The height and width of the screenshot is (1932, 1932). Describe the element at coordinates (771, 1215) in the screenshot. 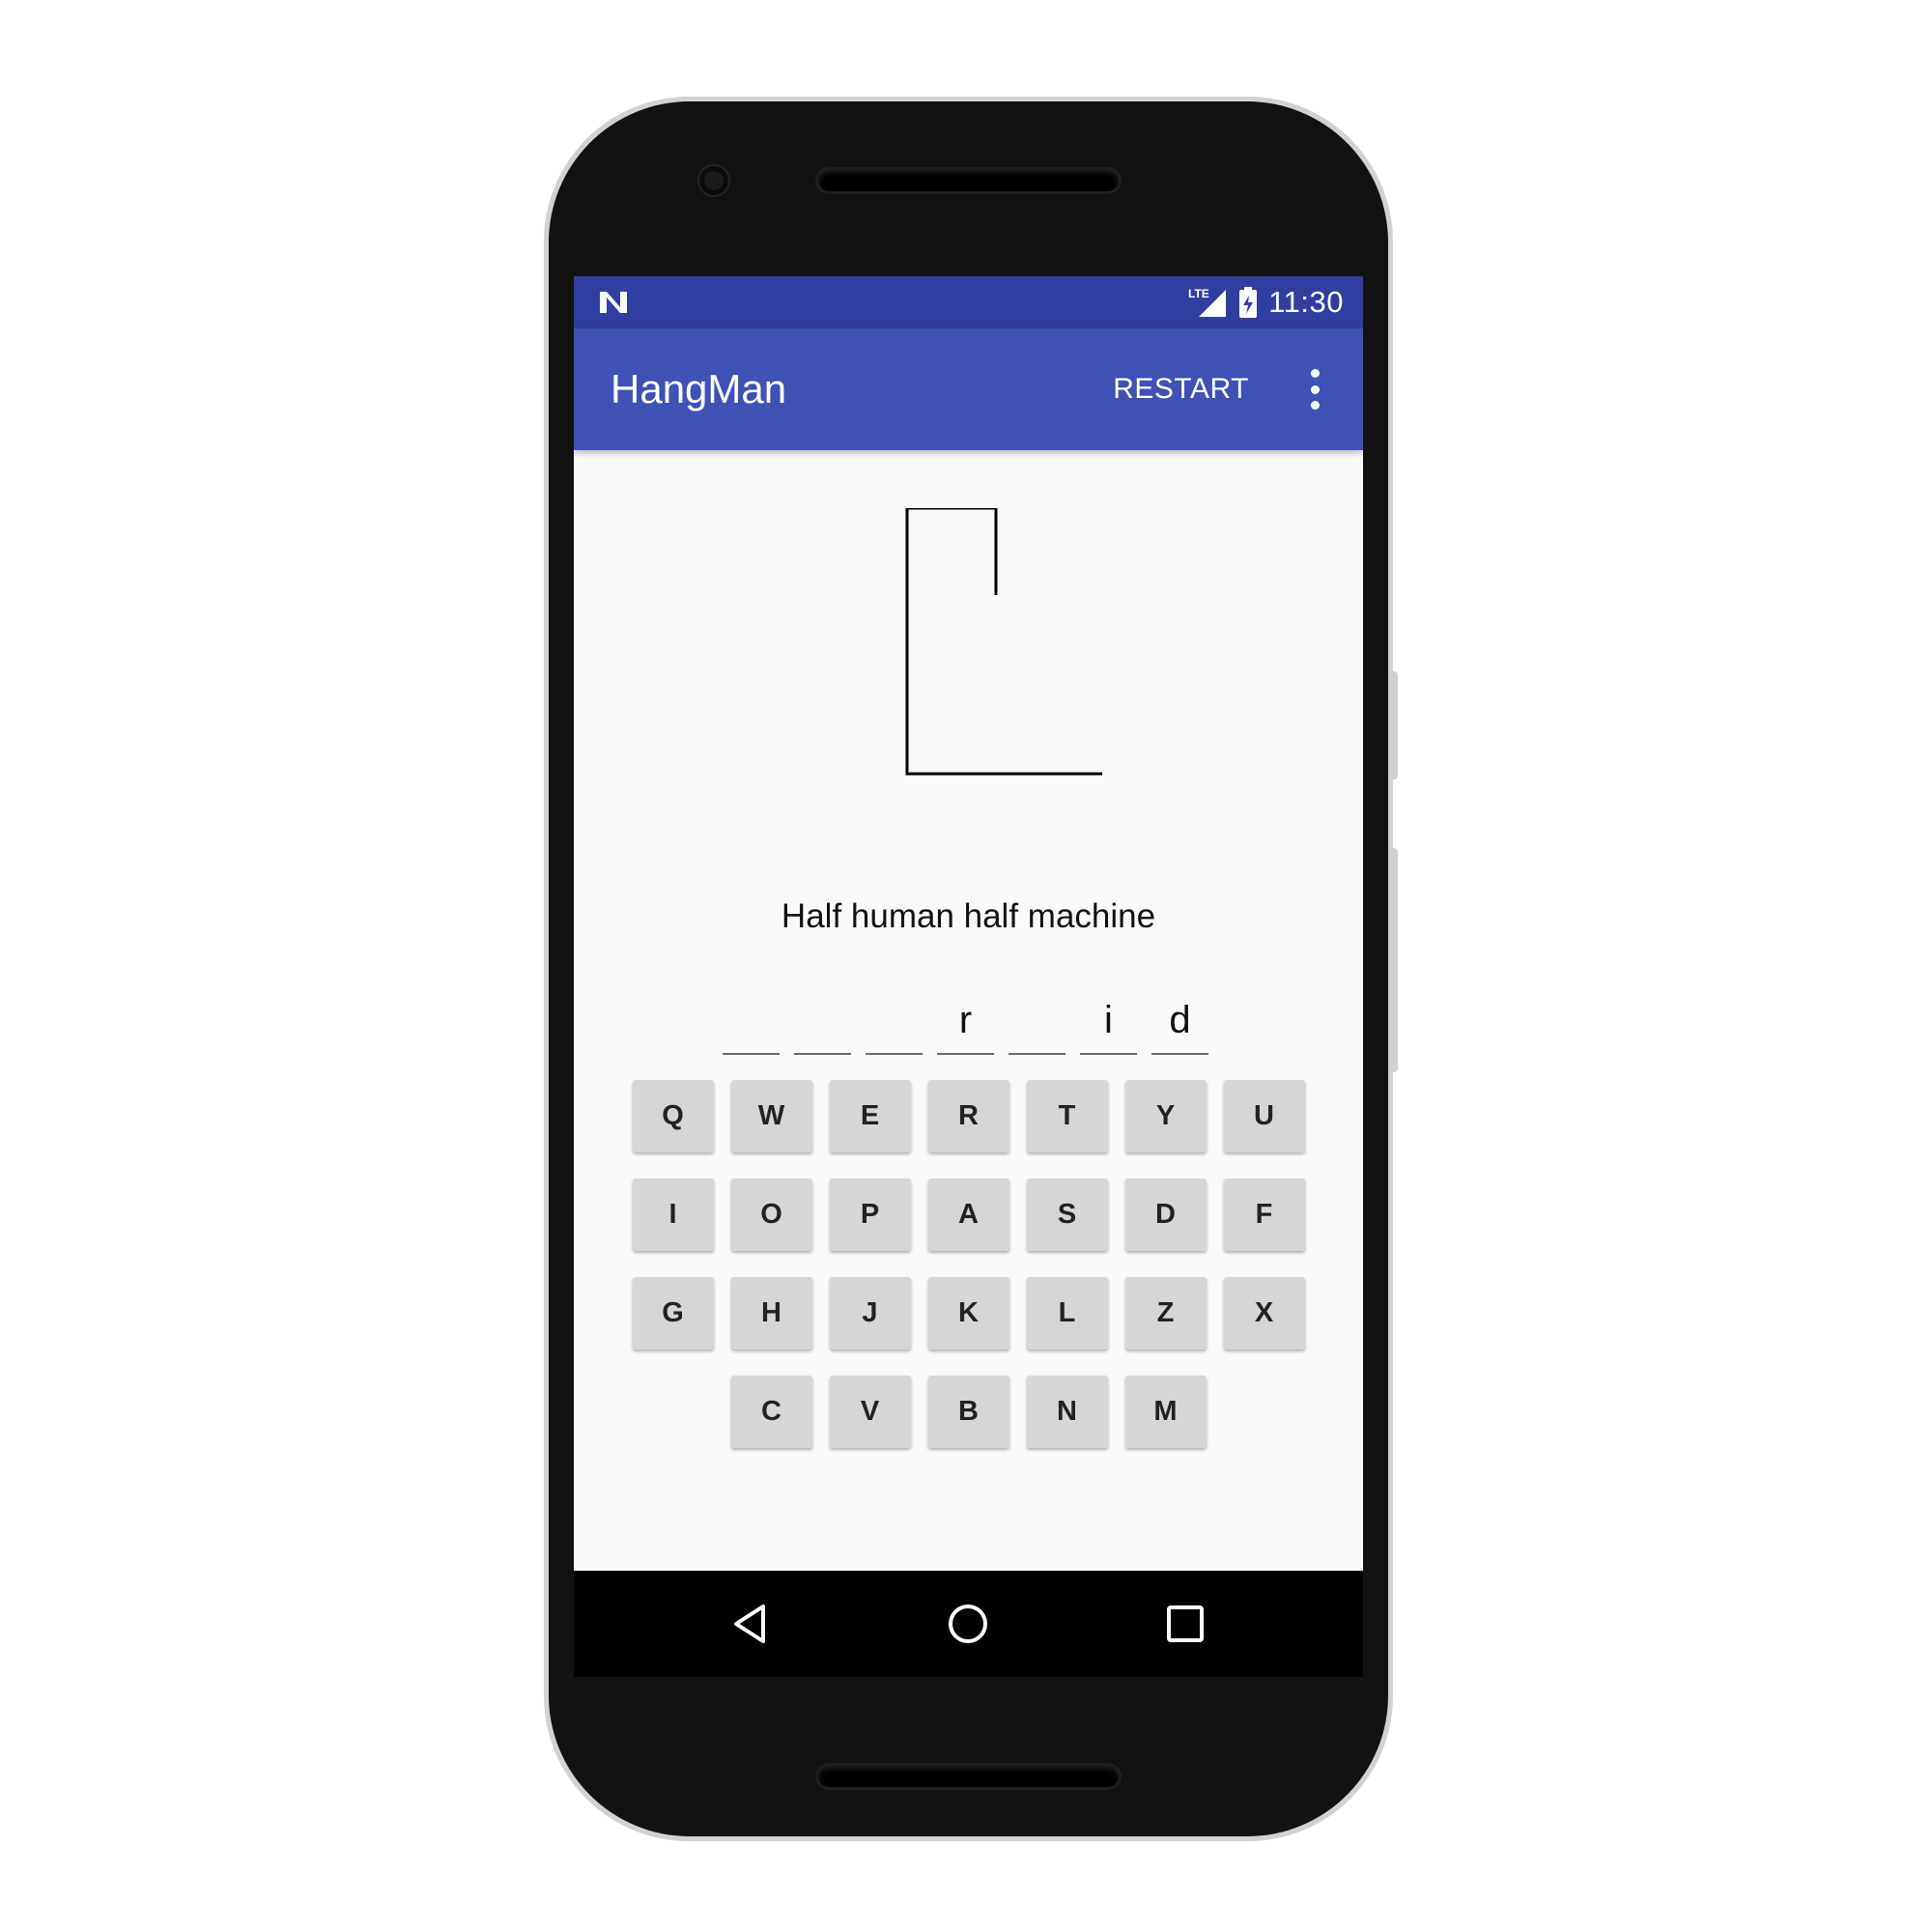

I see `key-o: O` at that location.